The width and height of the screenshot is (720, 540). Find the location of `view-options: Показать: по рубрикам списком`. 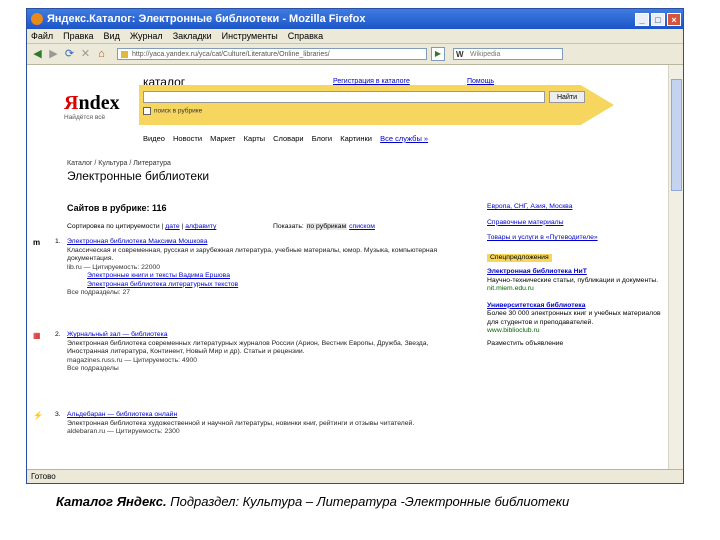

view-options: Показать: по рубрикам списком is located at coordinates (324, 226).